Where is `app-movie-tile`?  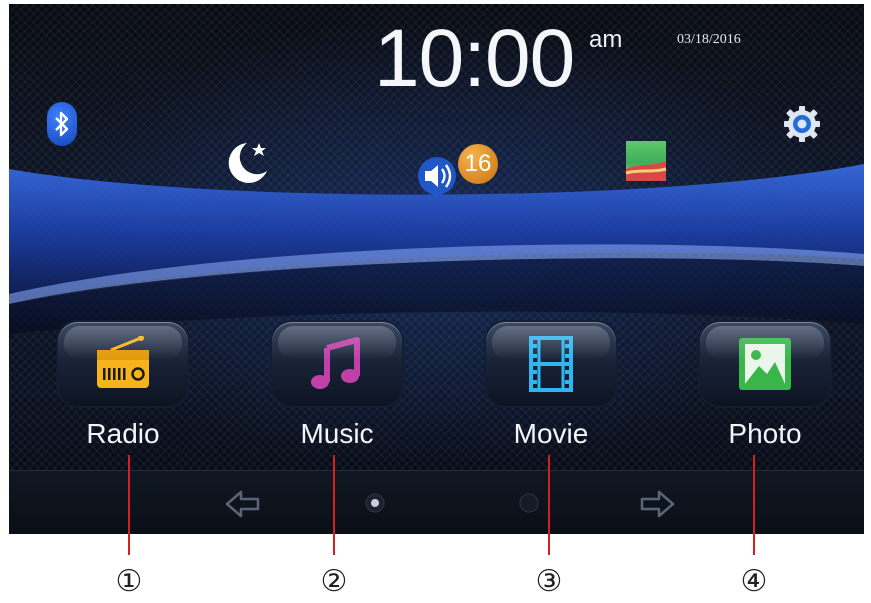 app-movie-tile is located at coordinates (551, 364).